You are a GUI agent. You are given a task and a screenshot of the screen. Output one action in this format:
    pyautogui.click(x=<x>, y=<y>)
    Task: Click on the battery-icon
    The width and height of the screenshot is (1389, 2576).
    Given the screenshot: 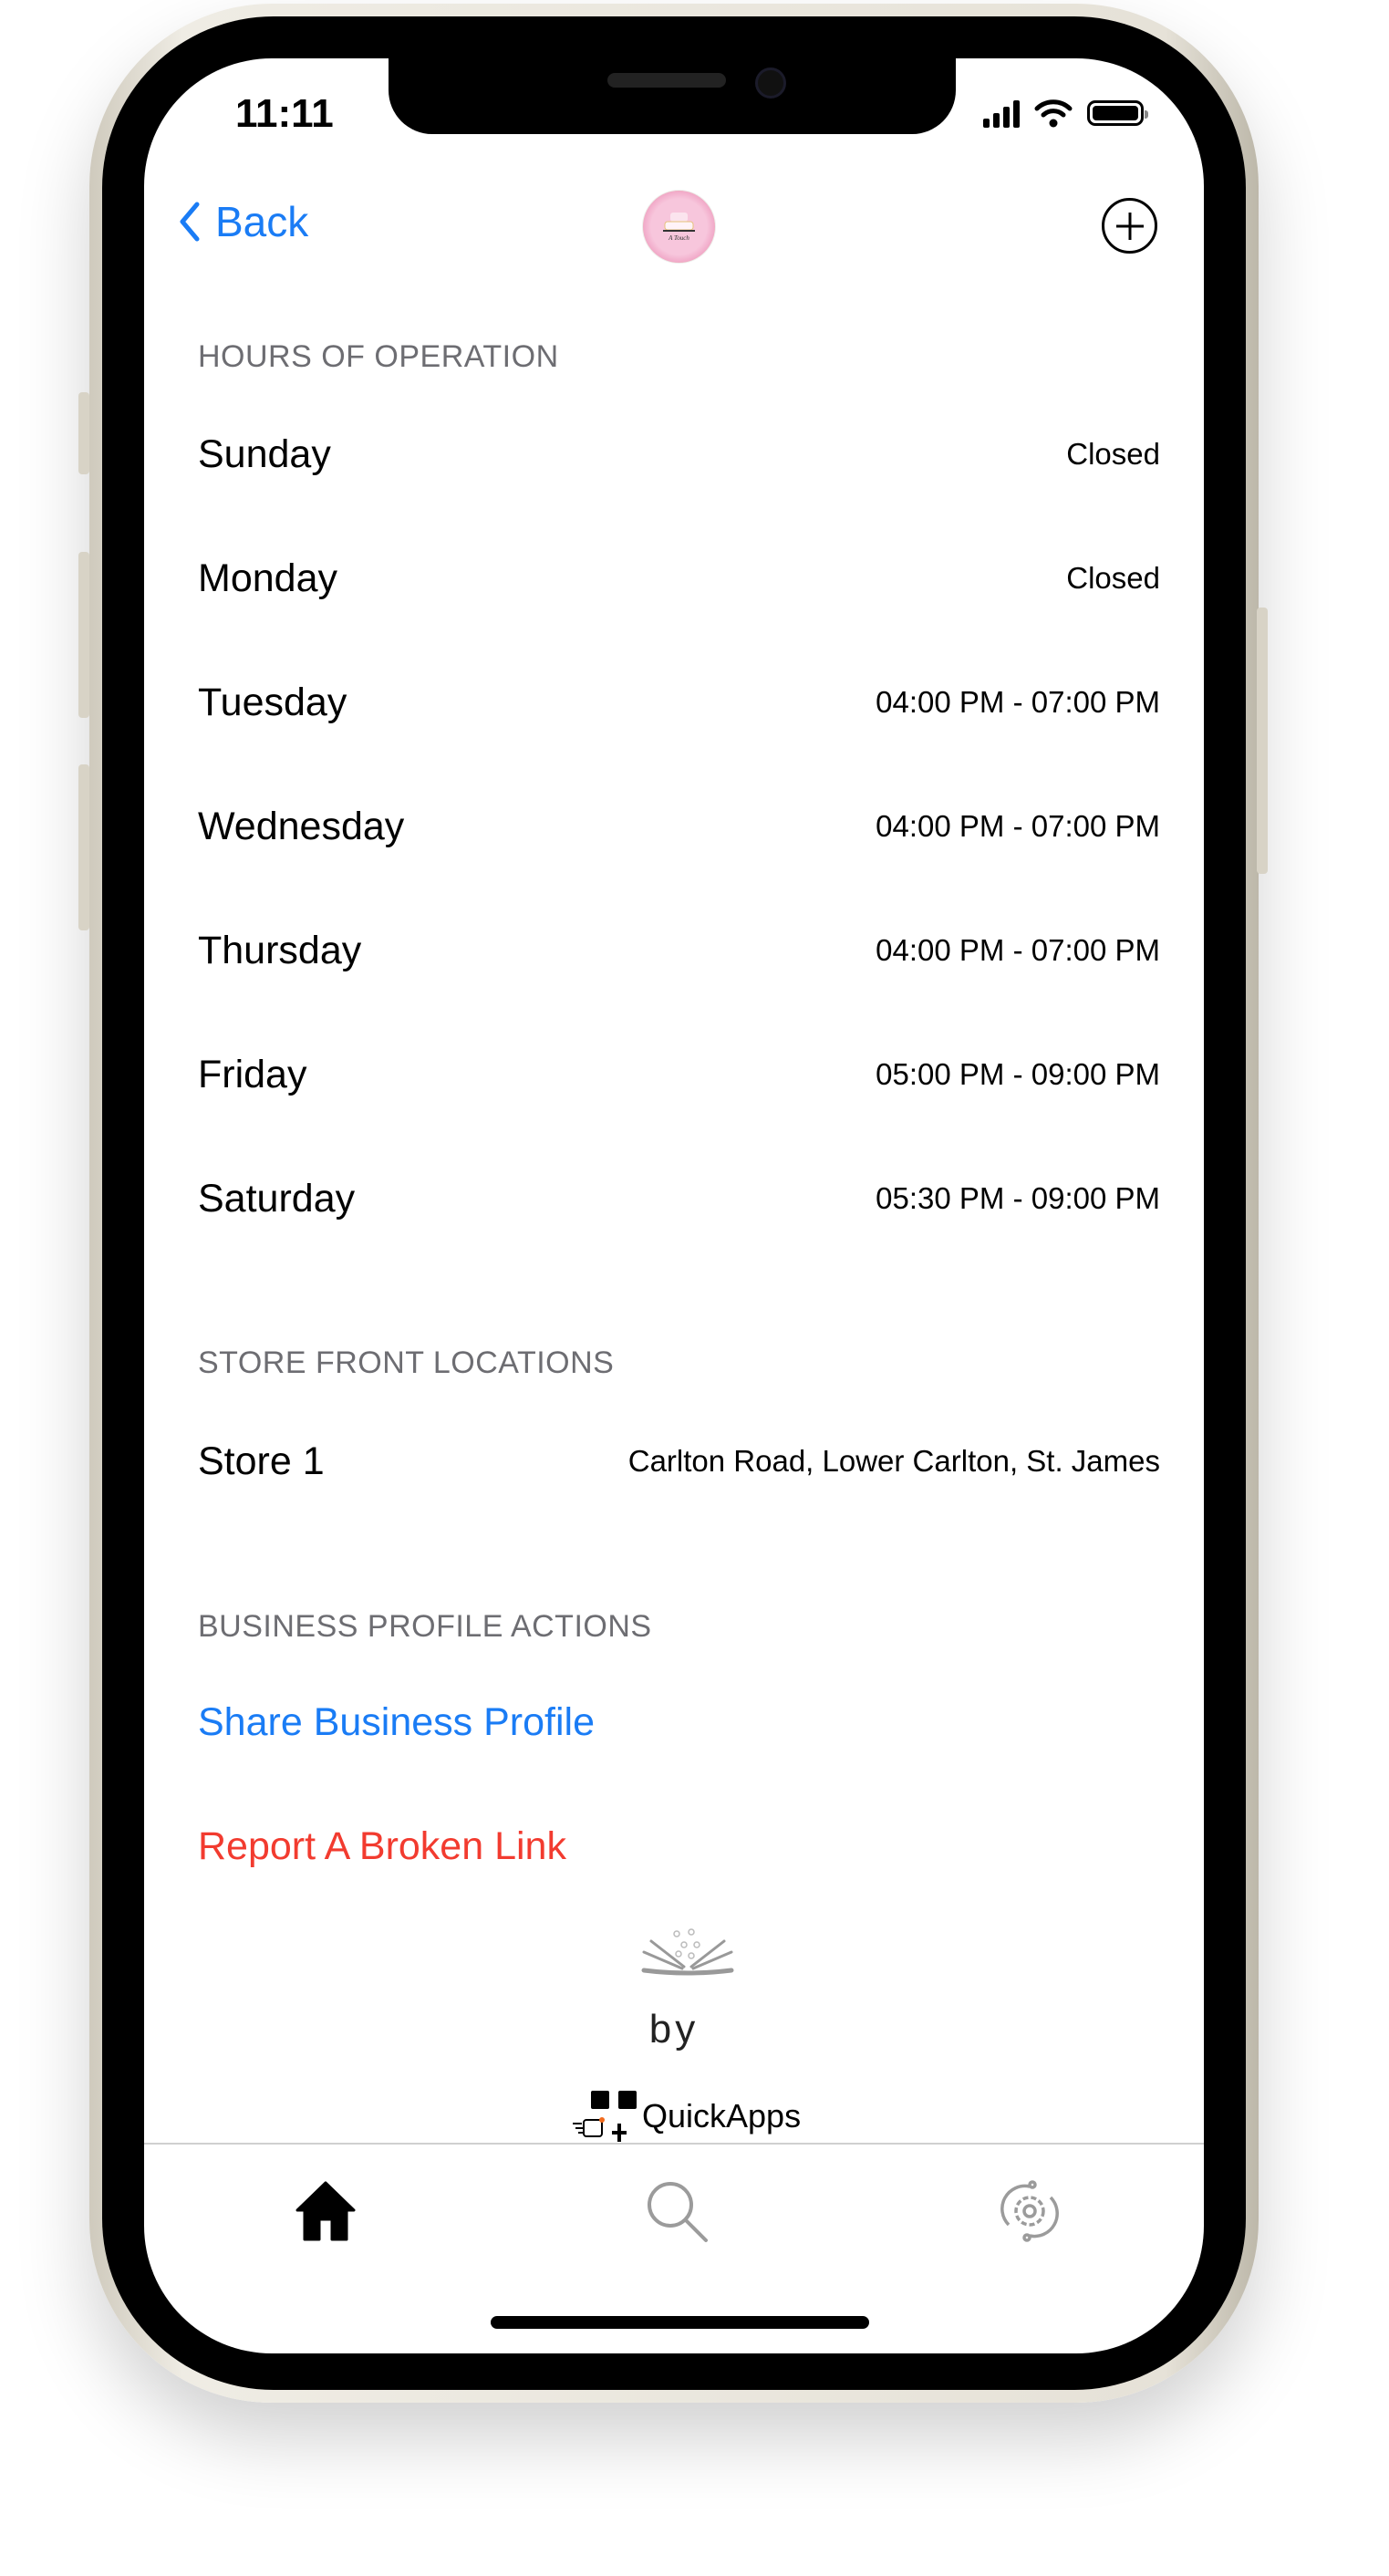 What is the action you would take?
    pyautogui.click(x=1117, y=113)
    